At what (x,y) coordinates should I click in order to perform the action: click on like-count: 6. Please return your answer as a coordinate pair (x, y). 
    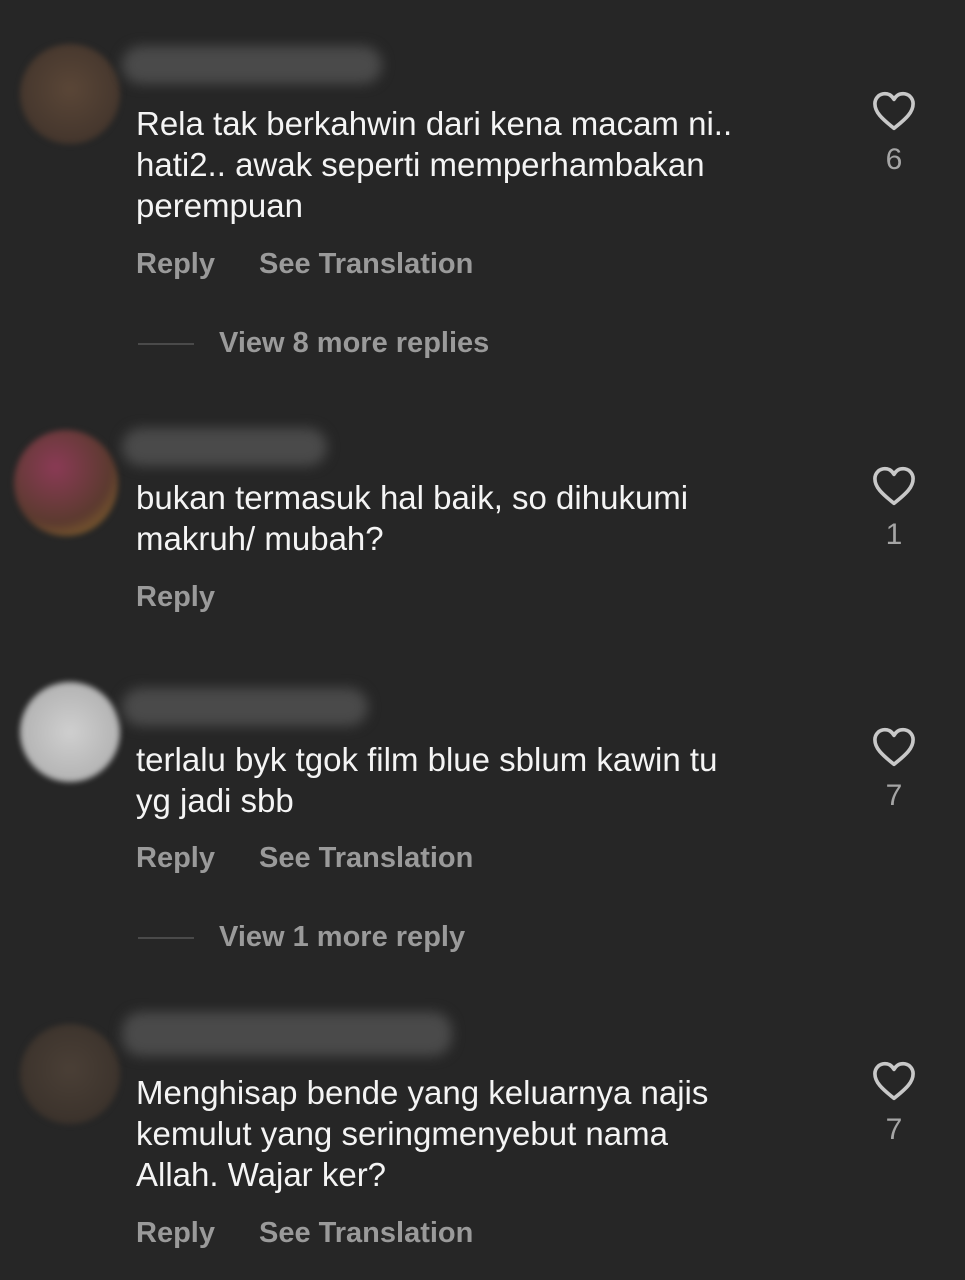
    Looking at the image, I should click on (894, 159).